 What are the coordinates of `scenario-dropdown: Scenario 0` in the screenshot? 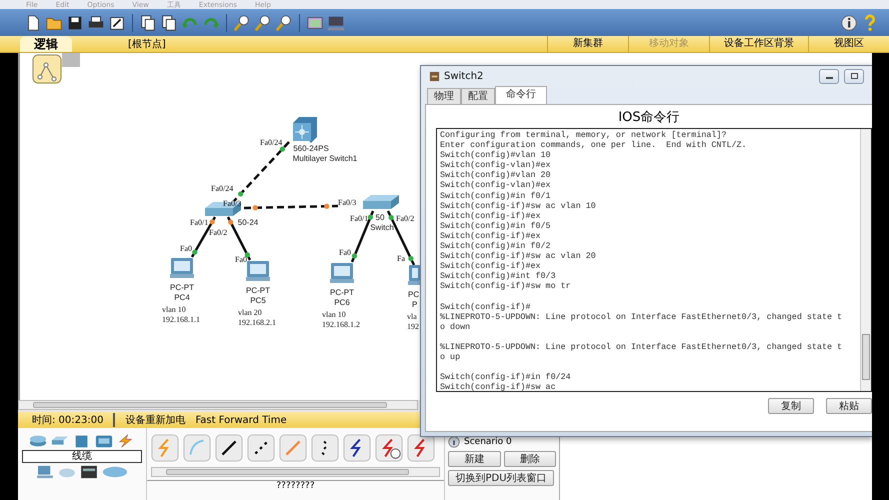 It's located at (488, 442).